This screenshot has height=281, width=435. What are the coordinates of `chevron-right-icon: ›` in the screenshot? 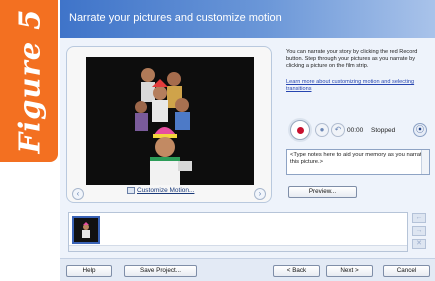 It's located at (260, 193).